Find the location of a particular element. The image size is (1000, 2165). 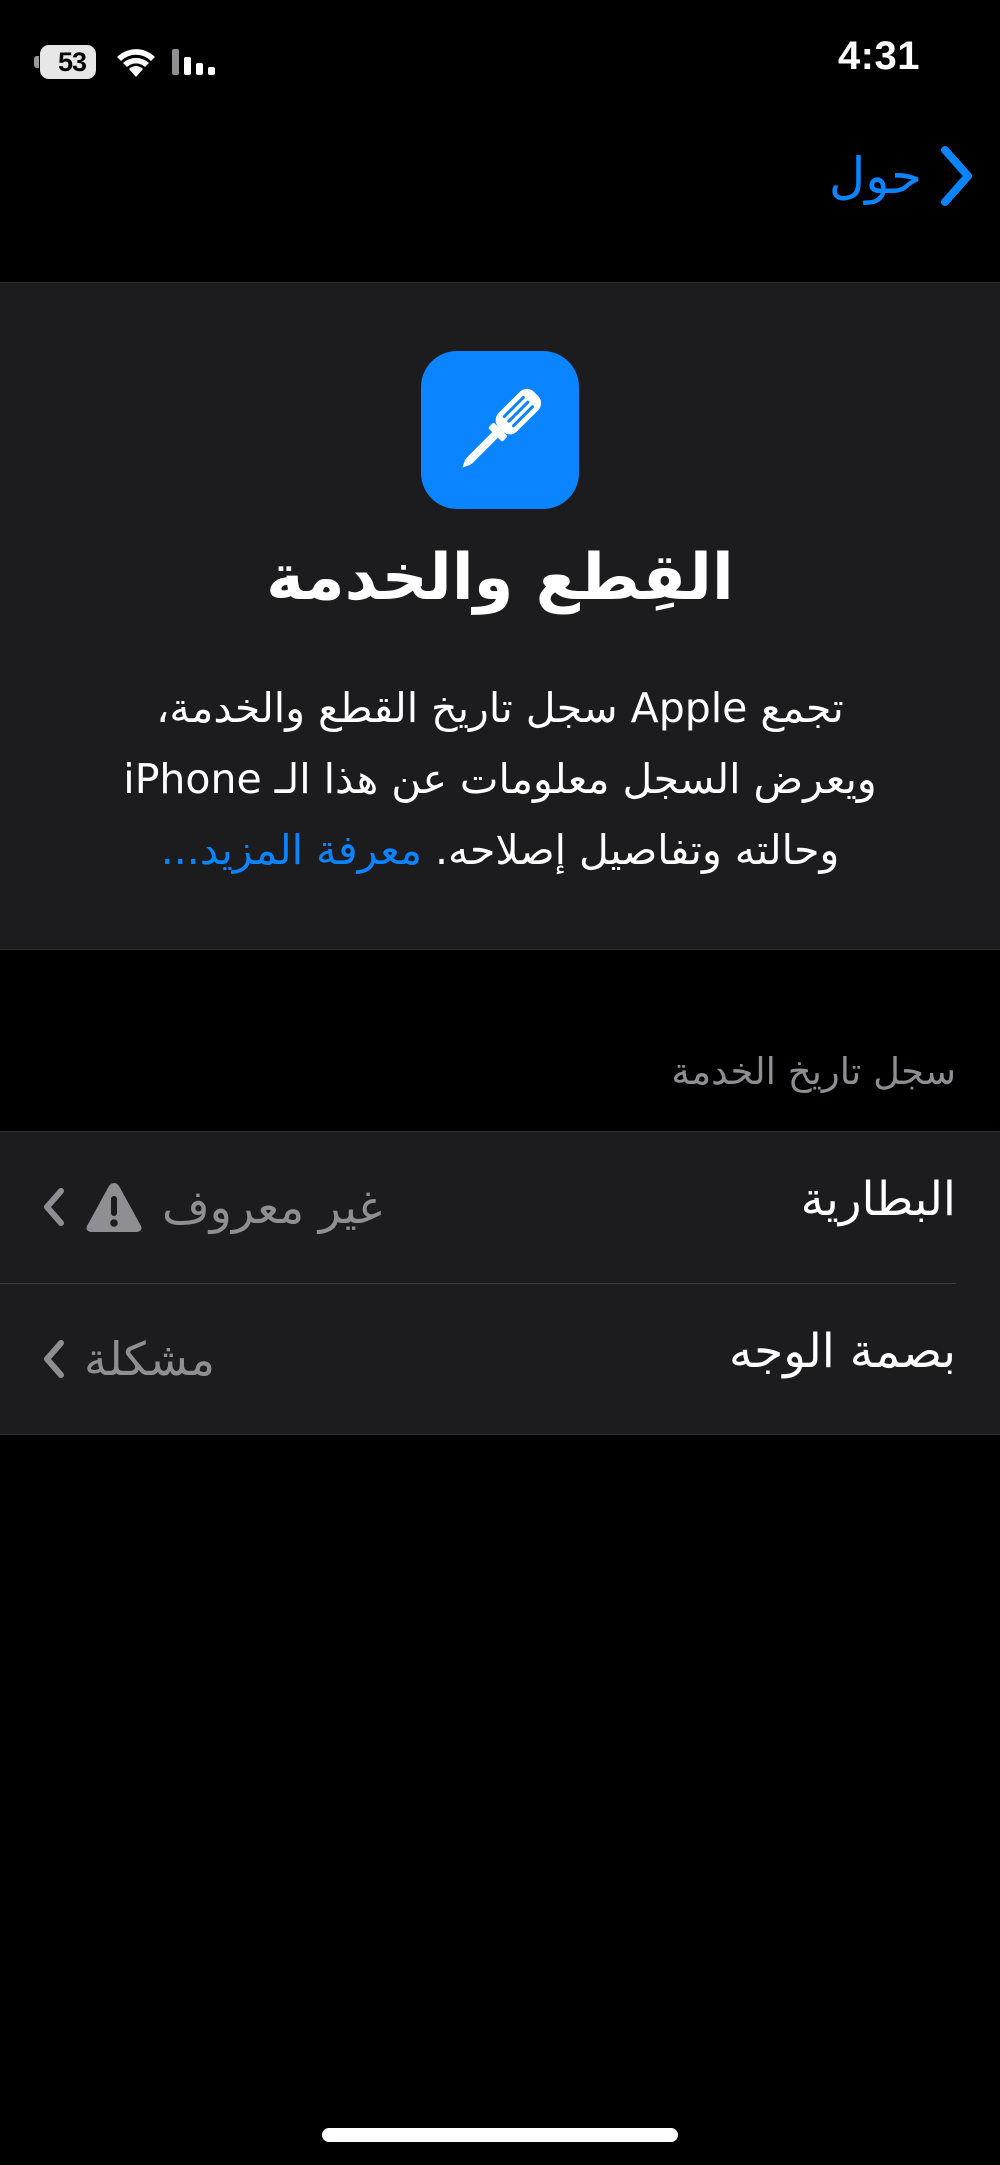

home-indicator is located at coordinates (500, 2135).